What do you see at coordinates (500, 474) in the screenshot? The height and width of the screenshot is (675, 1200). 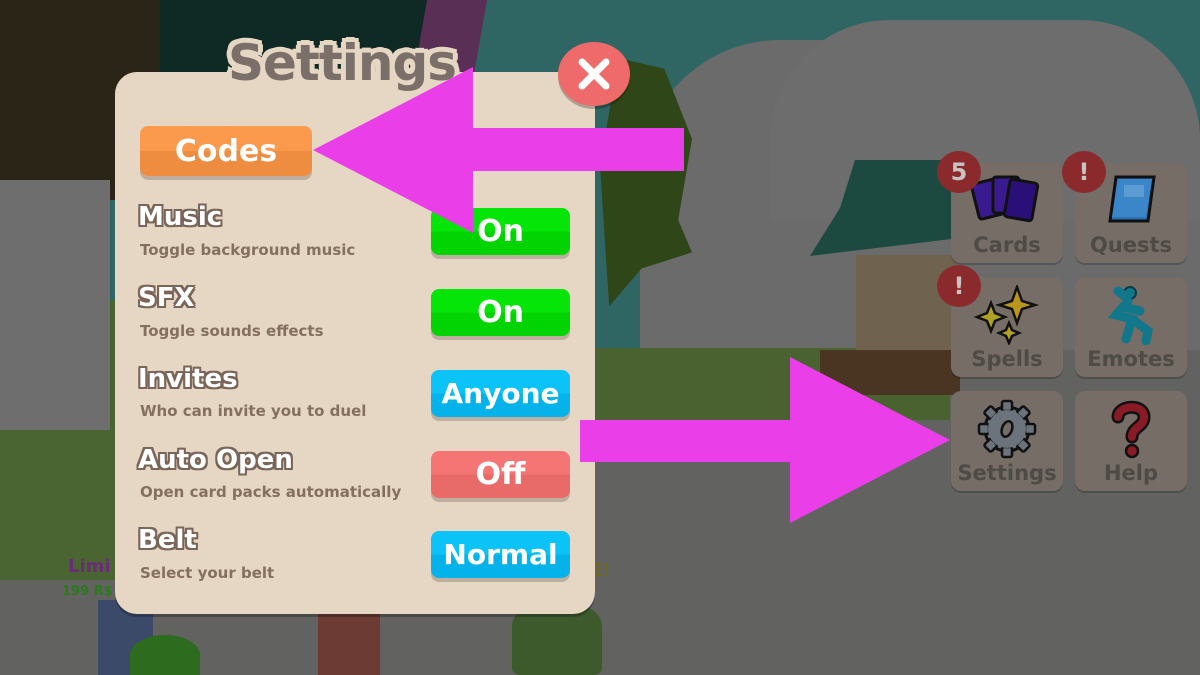 I see `auto-open-toggle: Off` at bounding box center [500, 474].